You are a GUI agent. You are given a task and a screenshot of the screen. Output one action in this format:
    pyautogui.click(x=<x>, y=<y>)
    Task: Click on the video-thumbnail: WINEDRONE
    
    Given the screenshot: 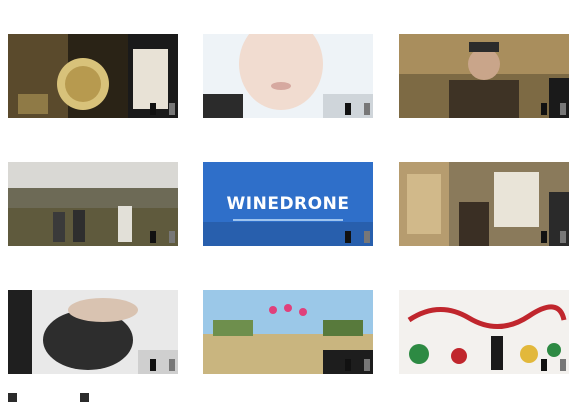 What is the action you would take?
    pyautogui.click(x=288, y=204)
    